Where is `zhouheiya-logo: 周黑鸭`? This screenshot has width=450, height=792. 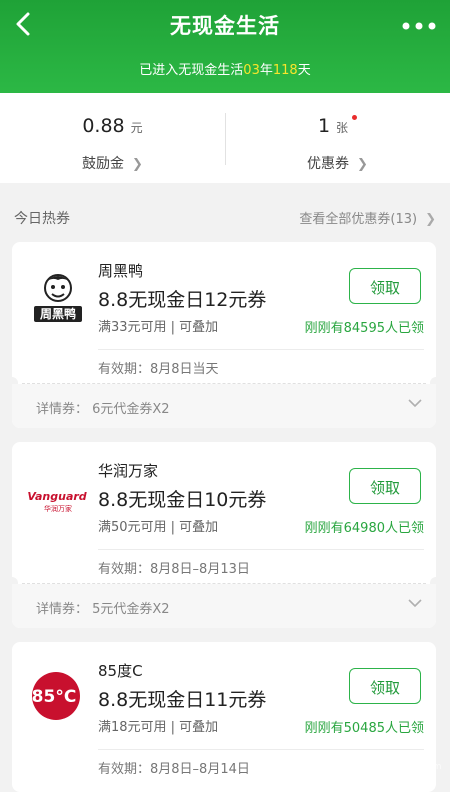
zhouheiya-logo: 周黑鸭 is located at coordinates (58, 298).